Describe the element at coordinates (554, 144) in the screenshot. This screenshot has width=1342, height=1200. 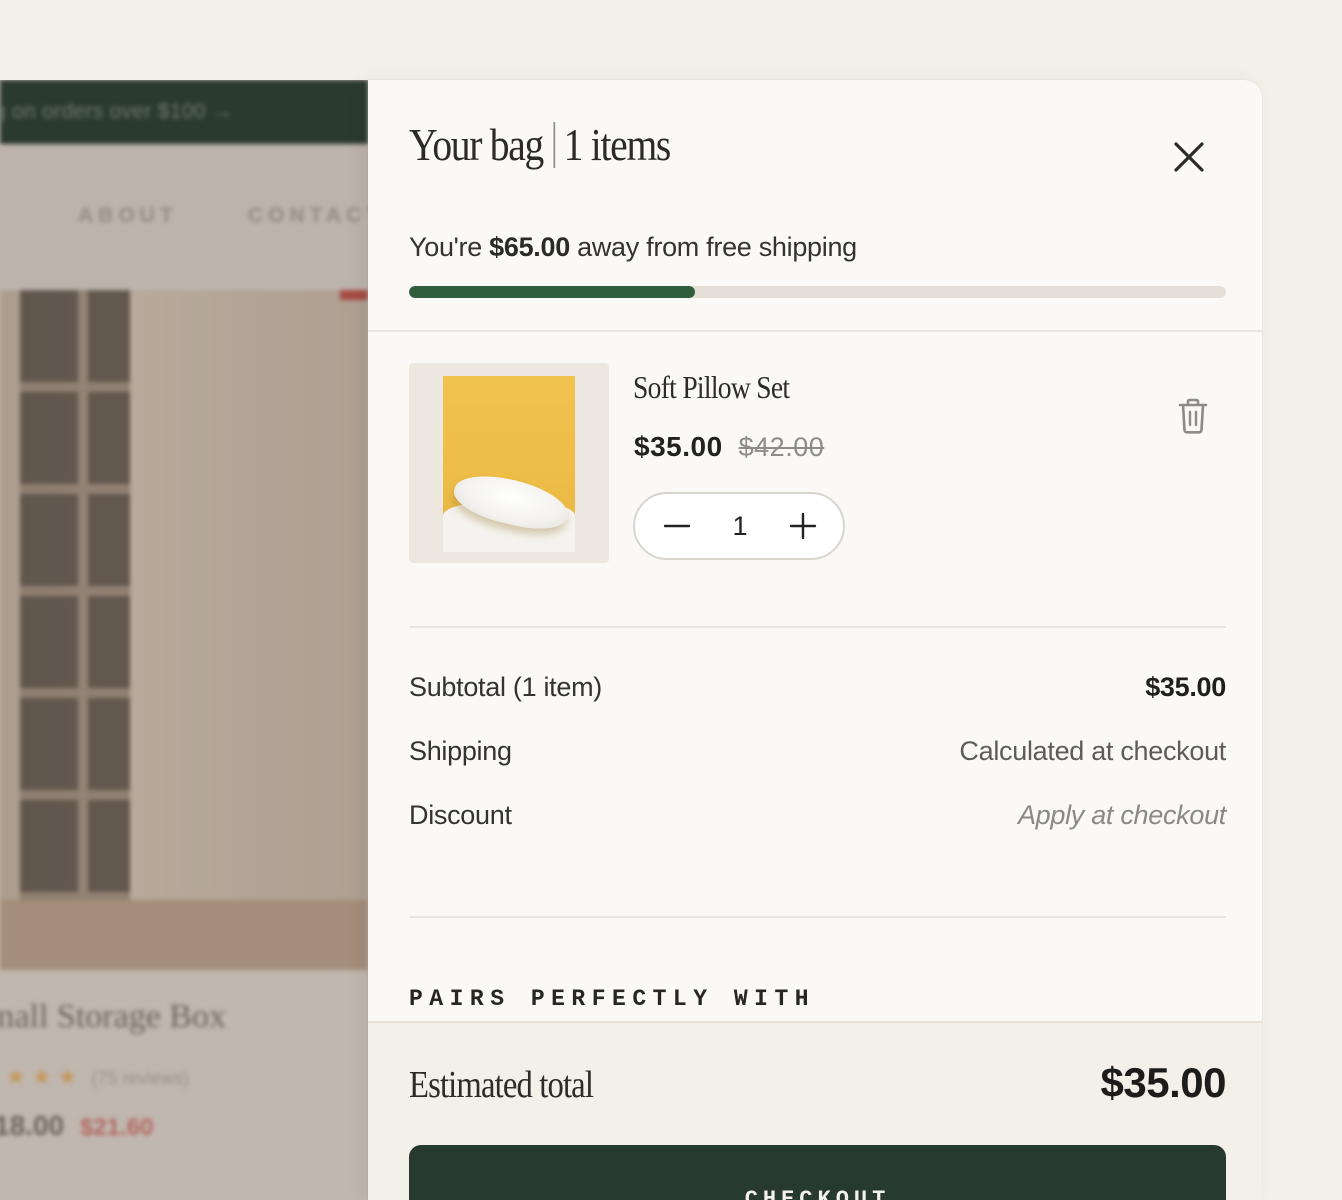
I see `title-separator` at that location.